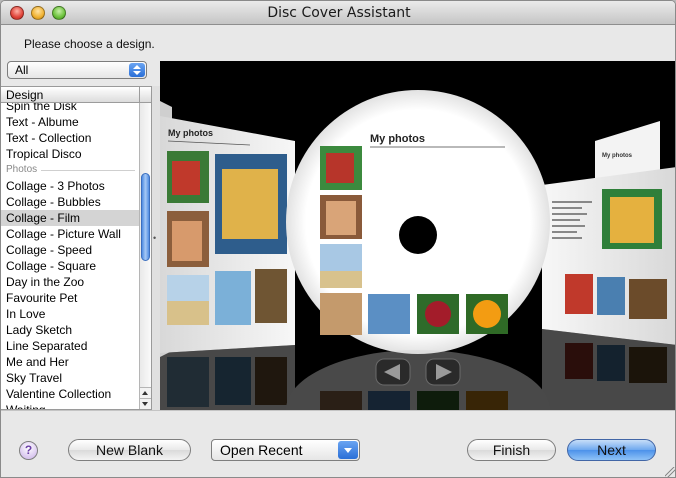 Image resolution: width=676 pixels, height=478 pixels. What do you see at coordinates (22, 70) in the screenshot?
I see `design-filter-value: All` at bounding box center [22, 70].